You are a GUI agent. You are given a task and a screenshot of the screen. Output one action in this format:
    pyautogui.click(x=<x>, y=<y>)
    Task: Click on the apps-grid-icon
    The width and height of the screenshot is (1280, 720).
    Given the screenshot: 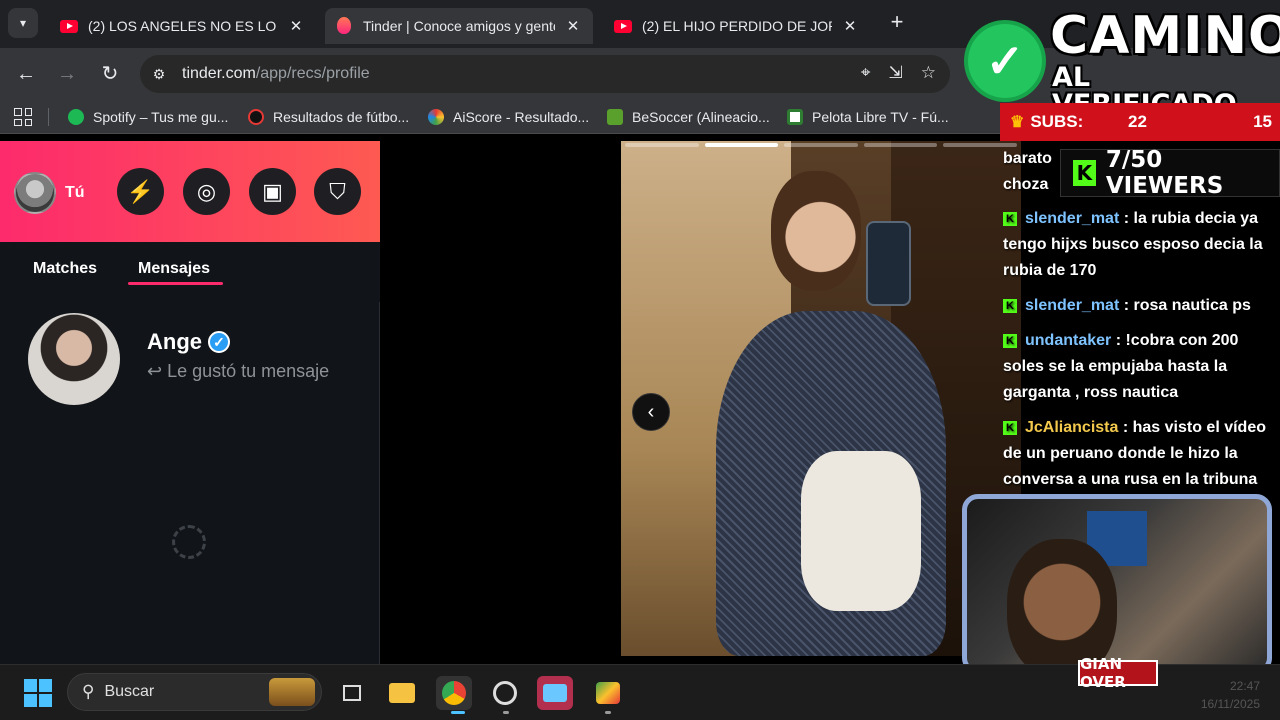 What is the action you would take?
    pyautogui.click(x=23, y=117)
    